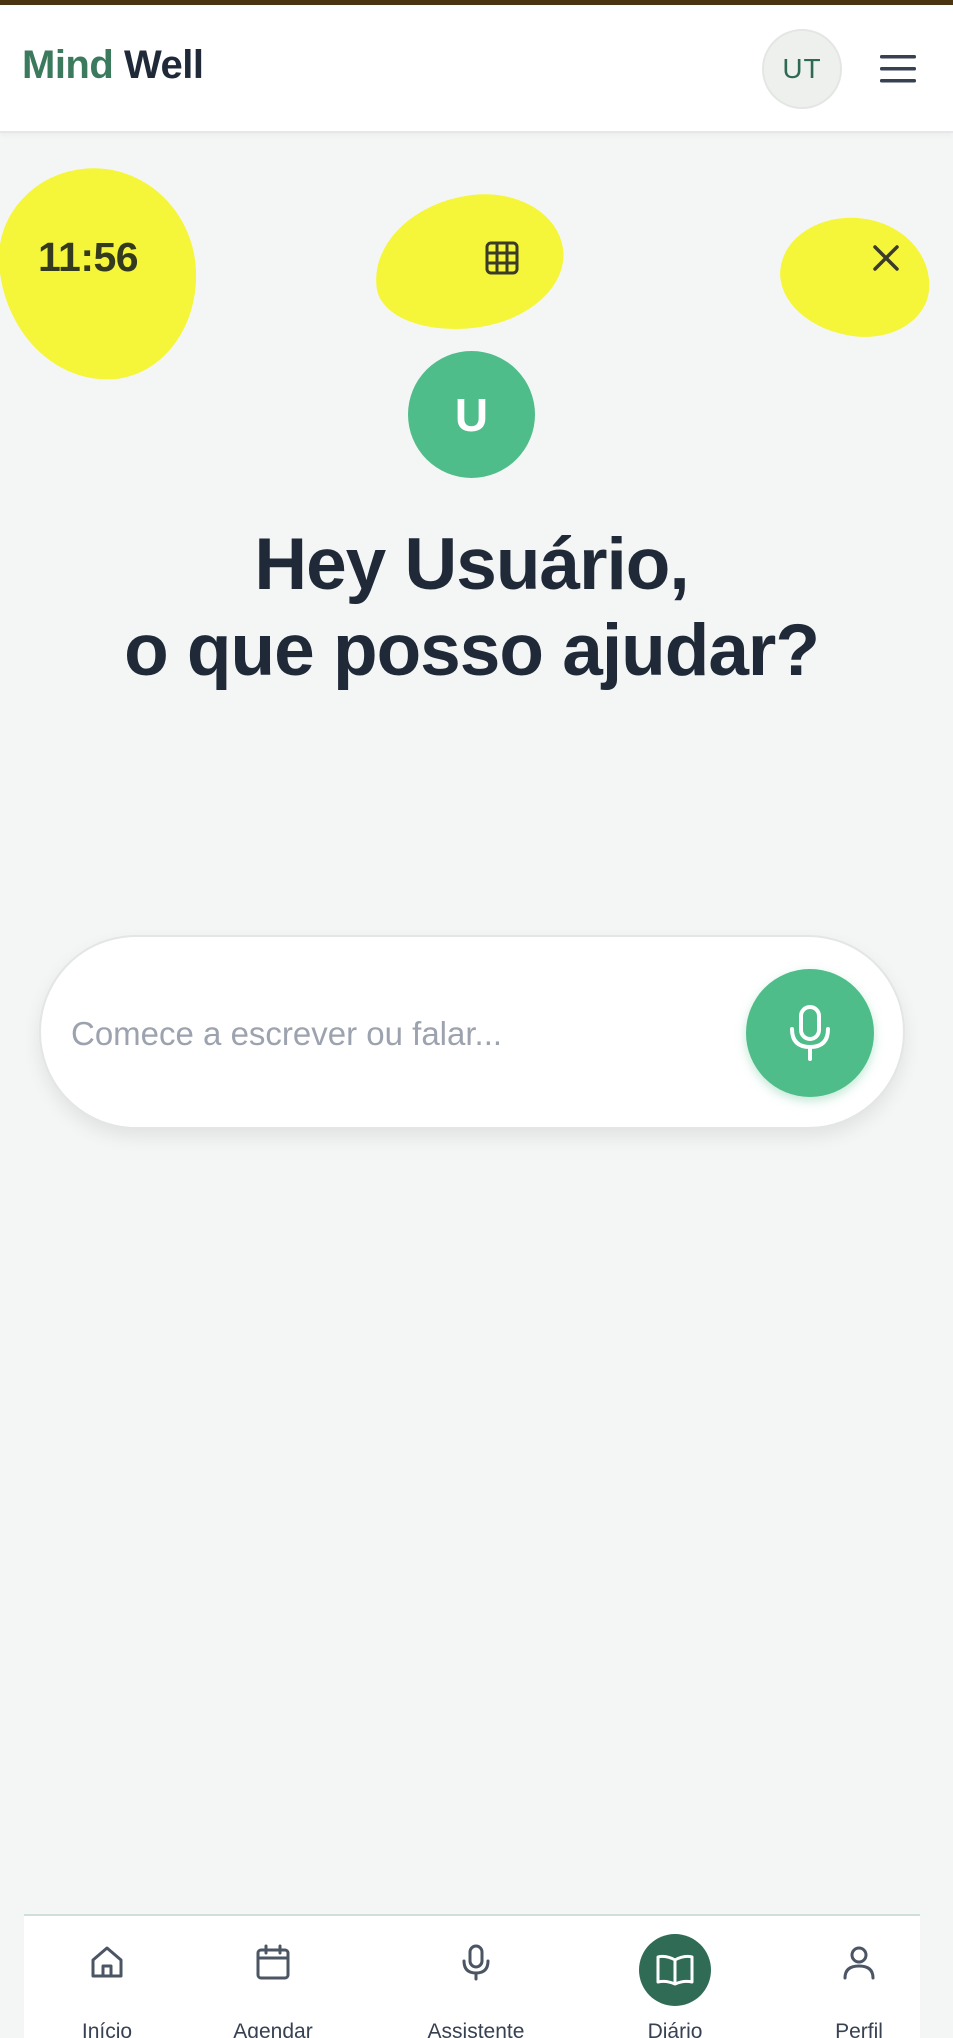  What do you see at coordinates (107, 1962) in the screenshot?
I see `home-icon` at bounding box center [107, 1962].